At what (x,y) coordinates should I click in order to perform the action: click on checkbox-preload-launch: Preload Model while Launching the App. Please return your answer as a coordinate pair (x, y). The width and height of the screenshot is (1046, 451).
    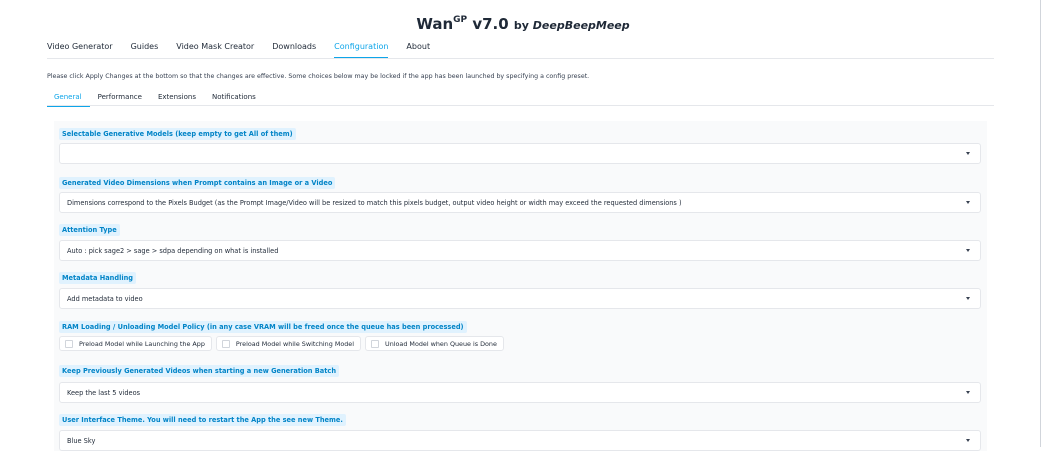
    Looking at the image, I should click on (135, 343).